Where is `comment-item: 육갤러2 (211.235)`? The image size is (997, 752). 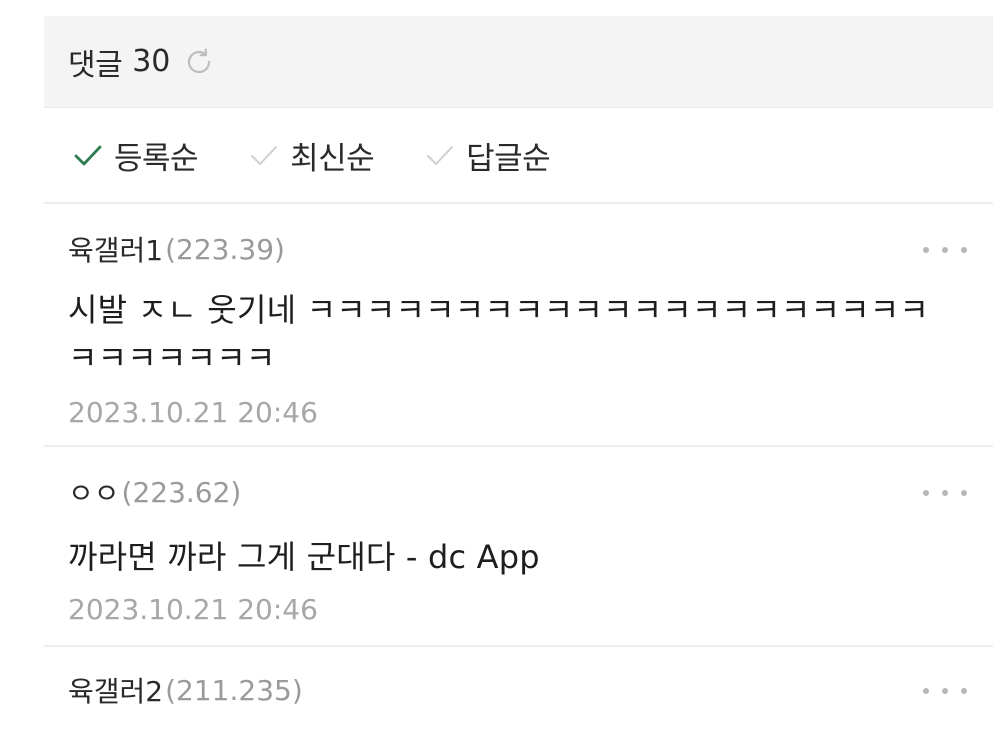
comment-item: 육갤러2 (211.235) is located at coordinates (518, 698).